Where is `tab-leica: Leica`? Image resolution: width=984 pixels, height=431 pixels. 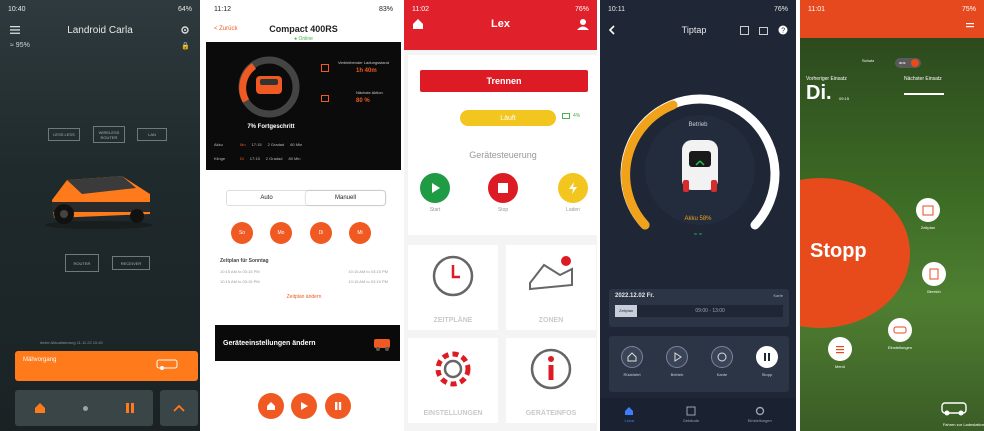 tab-leica: Leica is located at coordinates (629, 414).